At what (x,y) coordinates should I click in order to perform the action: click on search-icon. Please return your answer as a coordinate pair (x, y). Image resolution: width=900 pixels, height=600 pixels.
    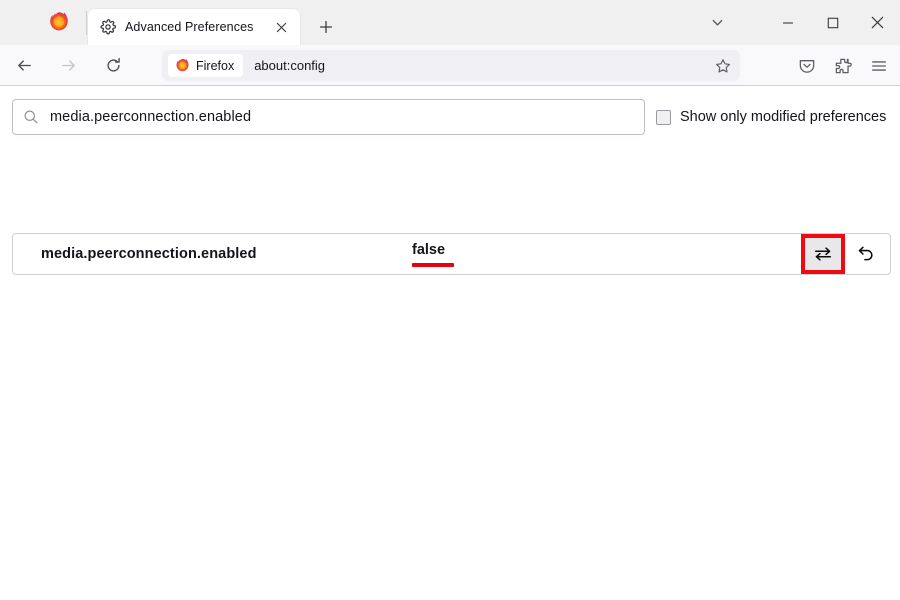
    Looking at the image, I should click on (31, 117).